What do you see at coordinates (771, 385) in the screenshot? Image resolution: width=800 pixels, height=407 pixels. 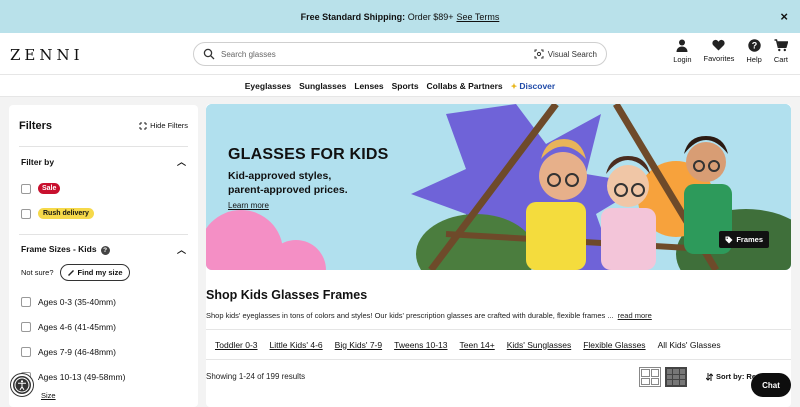 I see `chat-button: Chat` at bounding box center [771, 385].